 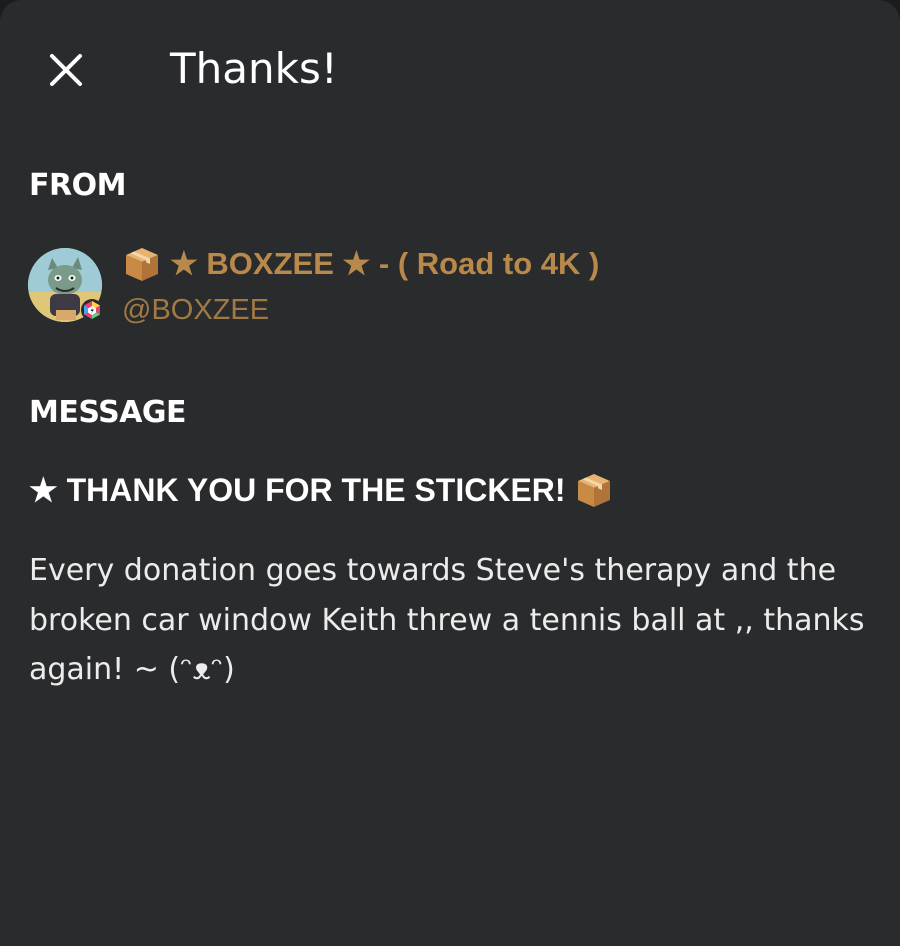 I want to click on sender-handle: @BOXZEE, so click(x=196, y=310).